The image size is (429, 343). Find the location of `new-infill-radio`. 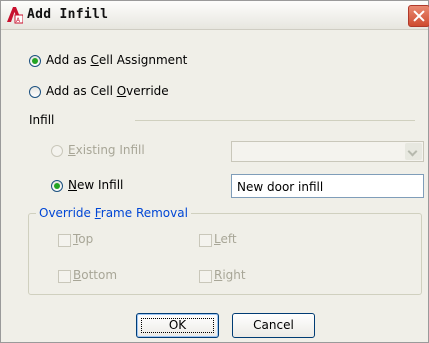

new-infill-radio is located at coordinates (57, 186).